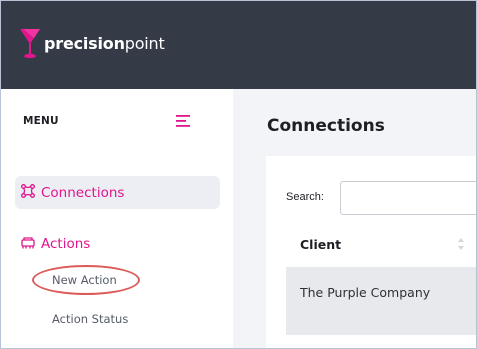 The image size is (477, 349). Describe the element at coordinates (326, 126) in the screenshot. I see `page-title: Connections` at that location.